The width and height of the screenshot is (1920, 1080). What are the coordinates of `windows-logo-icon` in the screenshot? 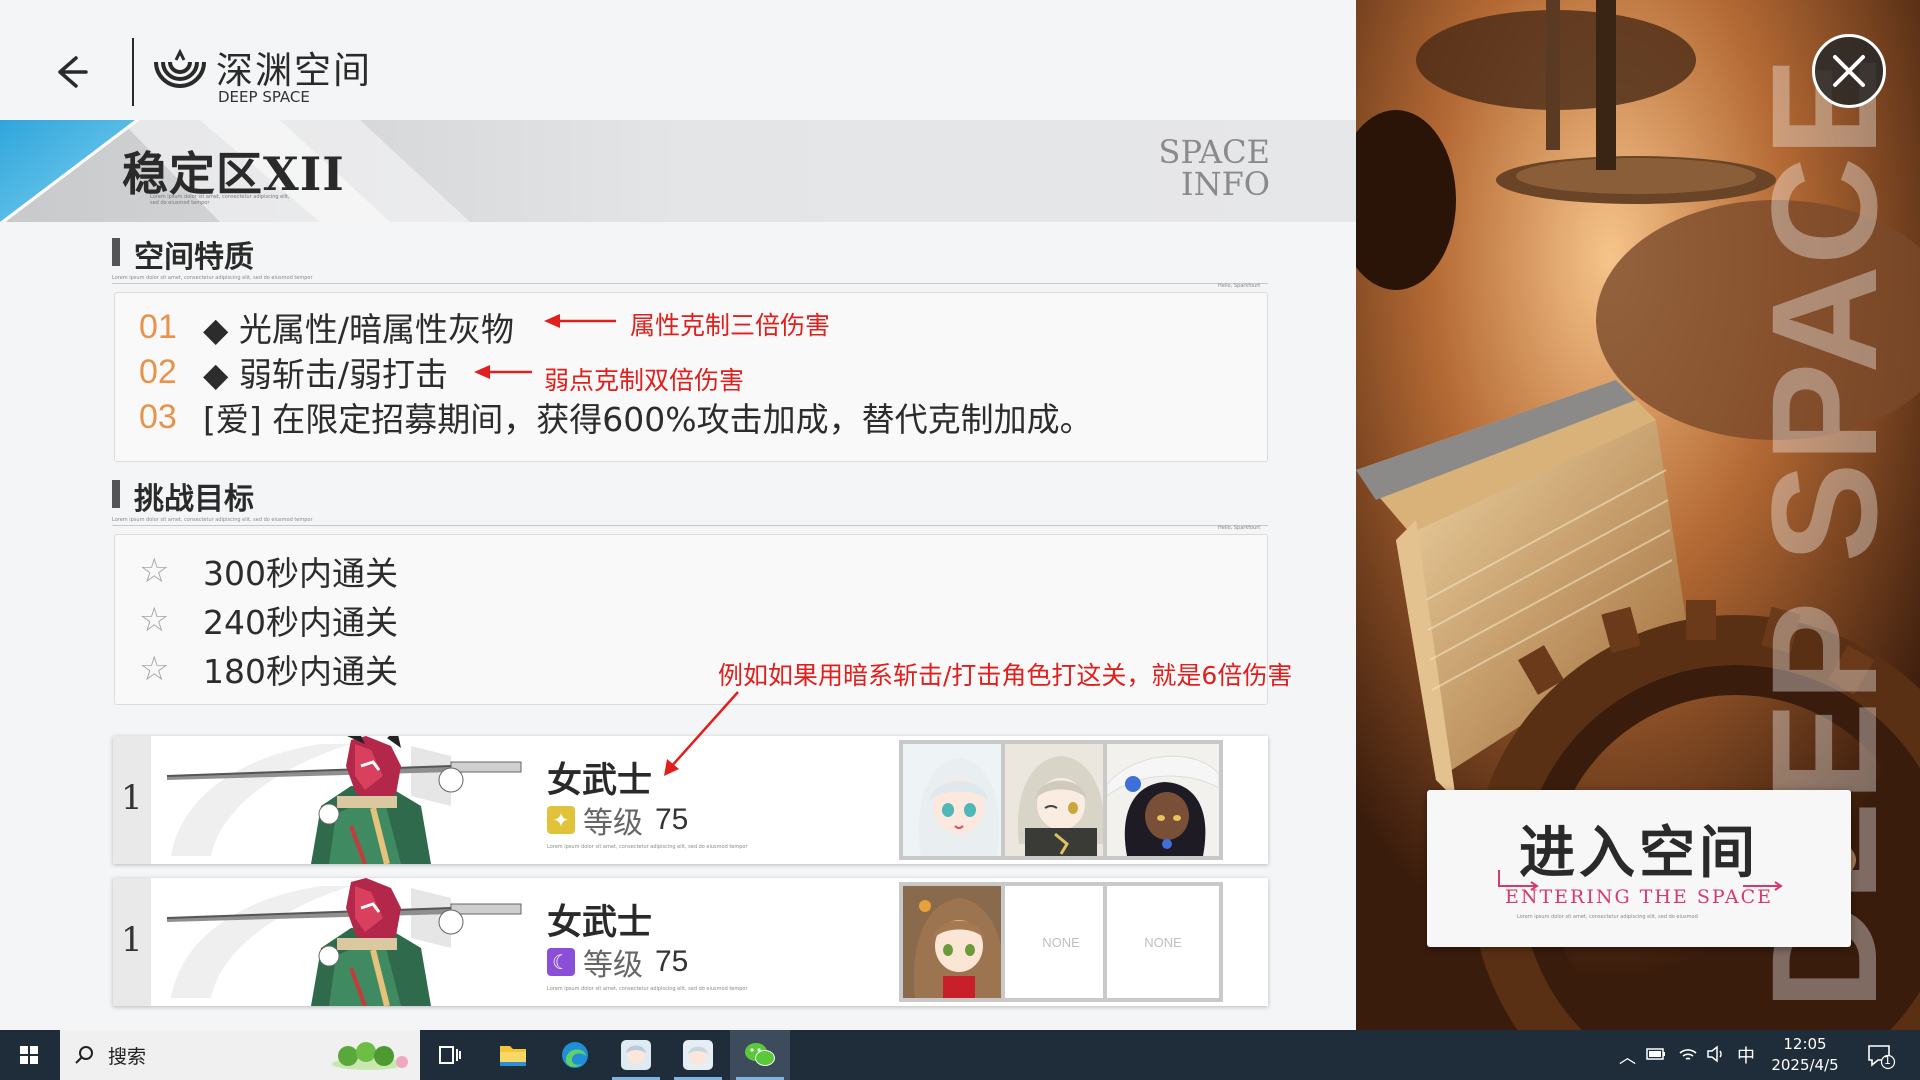 It's located at (29, 1055).